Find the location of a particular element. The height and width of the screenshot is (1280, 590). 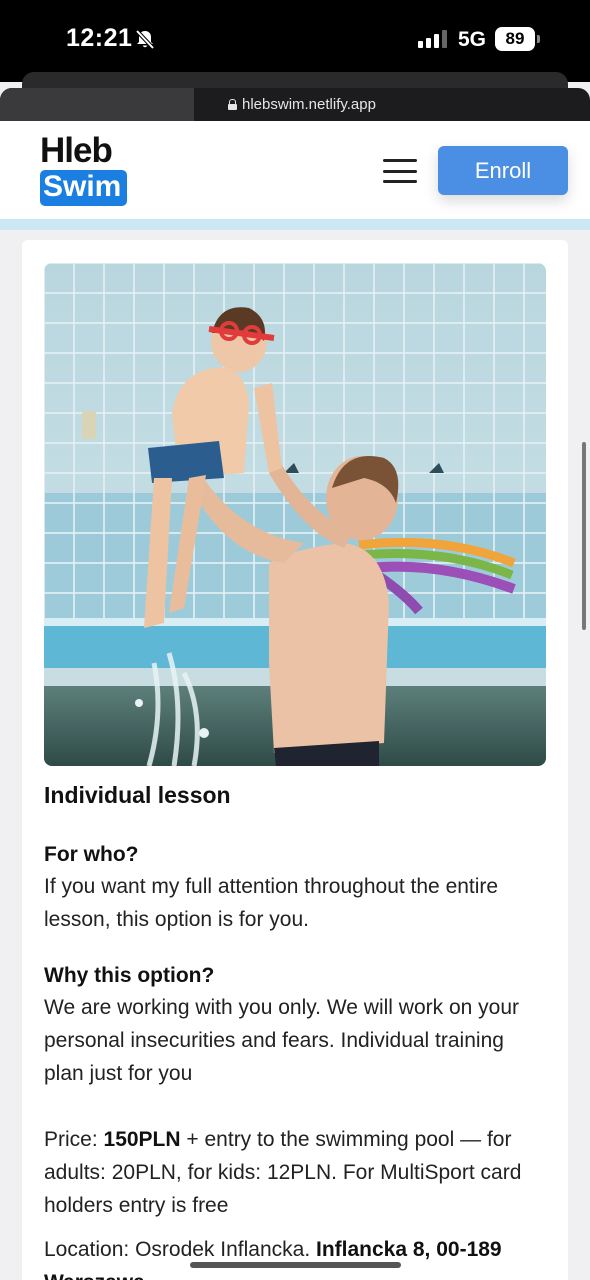

location-prefix: Location: Osrodek Inflancka. is located at coordinates (180, 1249).